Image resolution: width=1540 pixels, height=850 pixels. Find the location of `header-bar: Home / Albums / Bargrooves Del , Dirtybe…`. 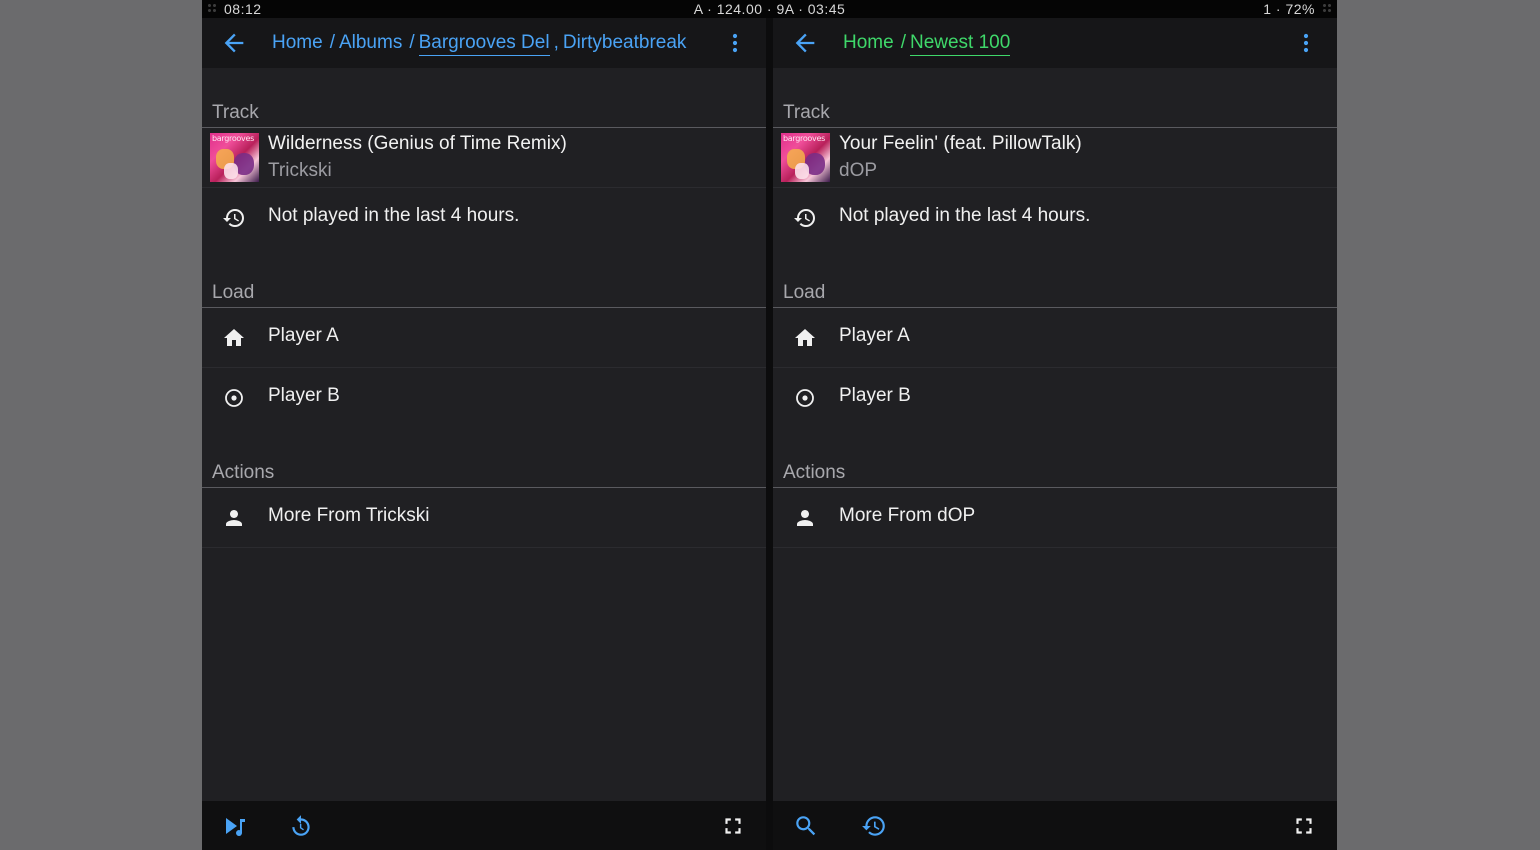

header-bar: Home / Albums / Bargrooves Del , Dirtybe… is located at coordinates (484, 43).